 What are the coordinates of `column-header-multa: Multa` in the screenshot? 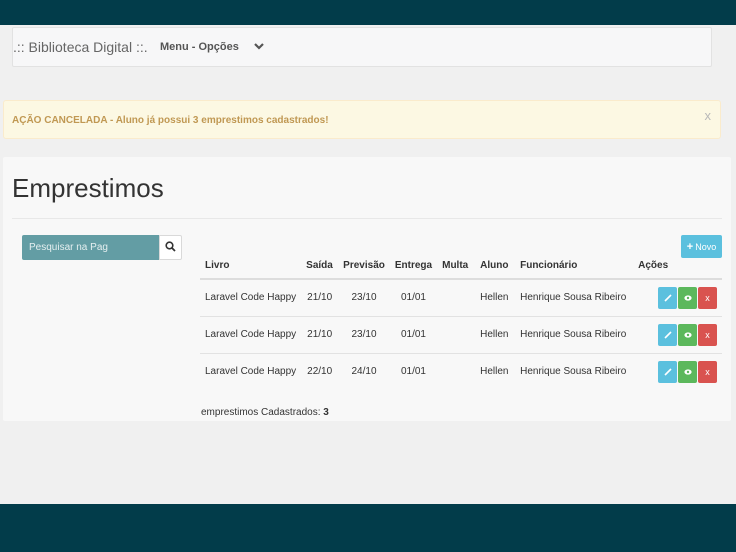 It's located at (456, 266).